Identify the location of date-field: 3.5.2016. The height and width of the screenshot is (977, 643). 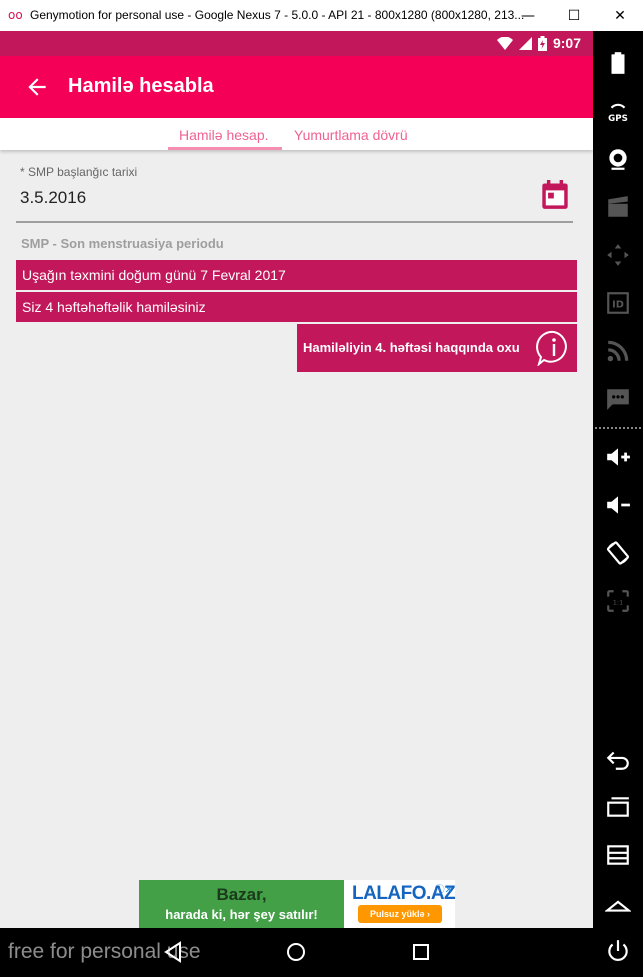
(53, 198).